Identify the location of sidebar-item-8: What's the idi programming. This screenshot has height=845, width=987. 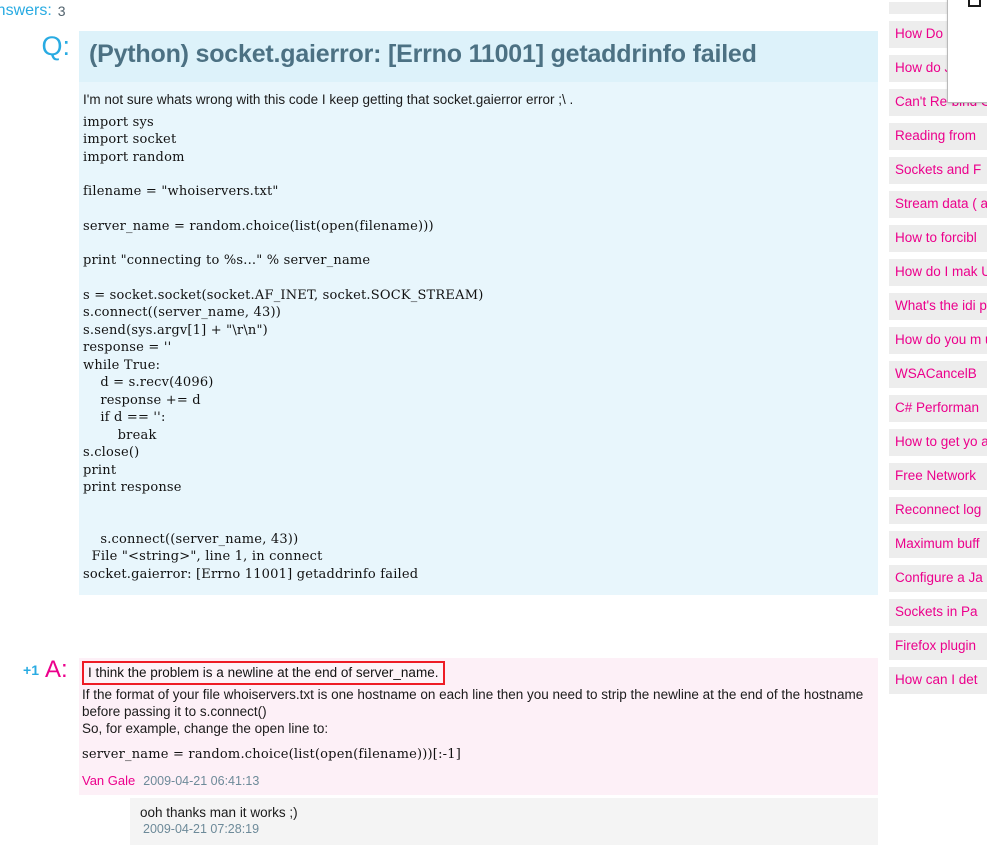
(938, 306).